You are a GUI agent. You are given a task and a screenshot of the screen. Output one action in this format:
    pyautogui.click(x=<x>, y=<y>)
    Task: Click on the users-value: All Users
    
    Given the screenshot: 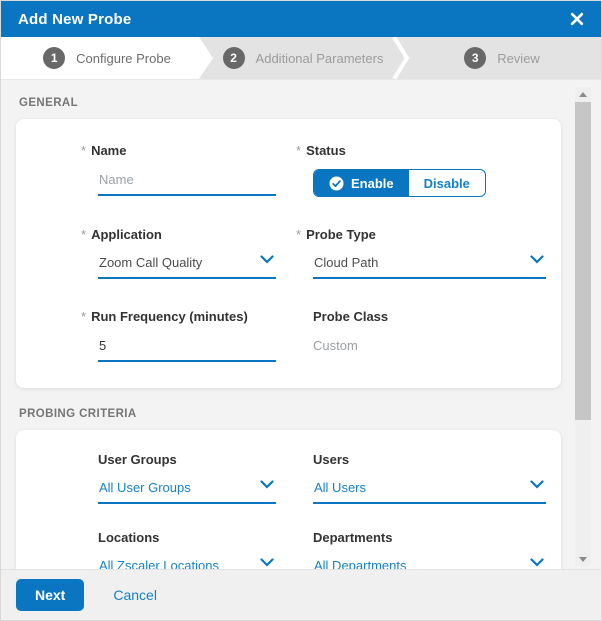 What is the action you would take?
    pyautogui.click(x=340, y=487)
    